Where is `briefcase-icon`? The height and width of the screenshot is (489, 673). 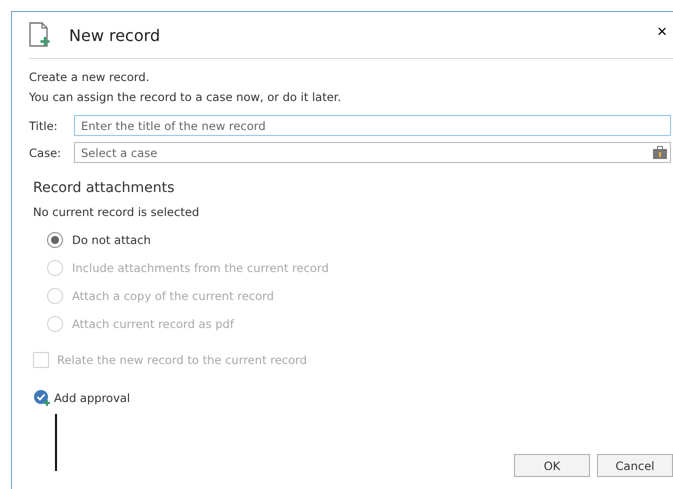 briefcase-icon is located at coordinates (660, 152).